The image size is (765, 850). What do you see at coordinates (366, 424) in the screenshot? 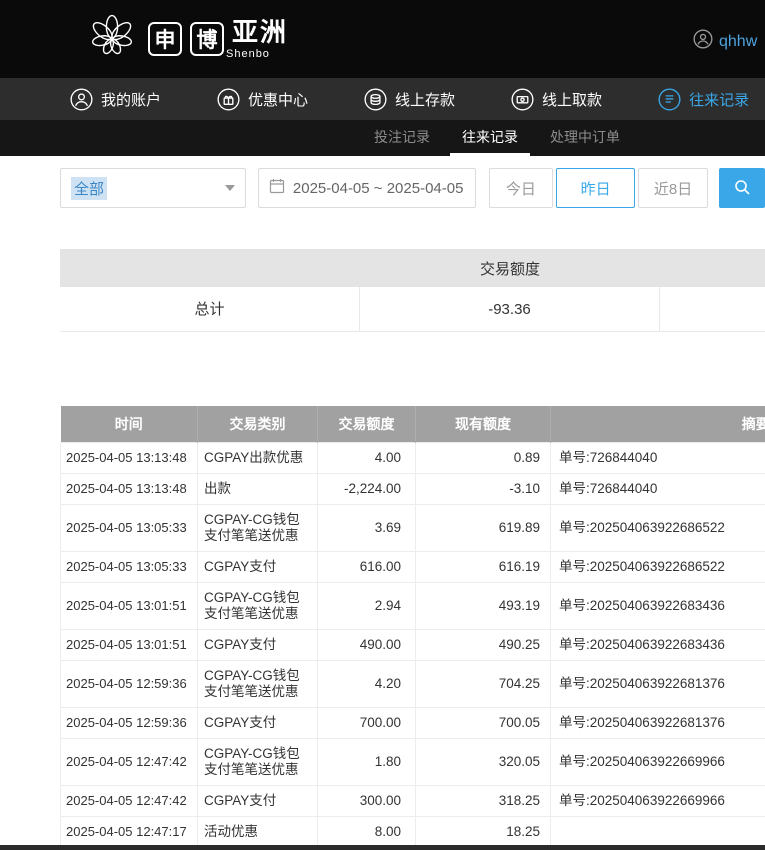
I see `column-header-amount: 交易额度` at bounding box center [366, 424].